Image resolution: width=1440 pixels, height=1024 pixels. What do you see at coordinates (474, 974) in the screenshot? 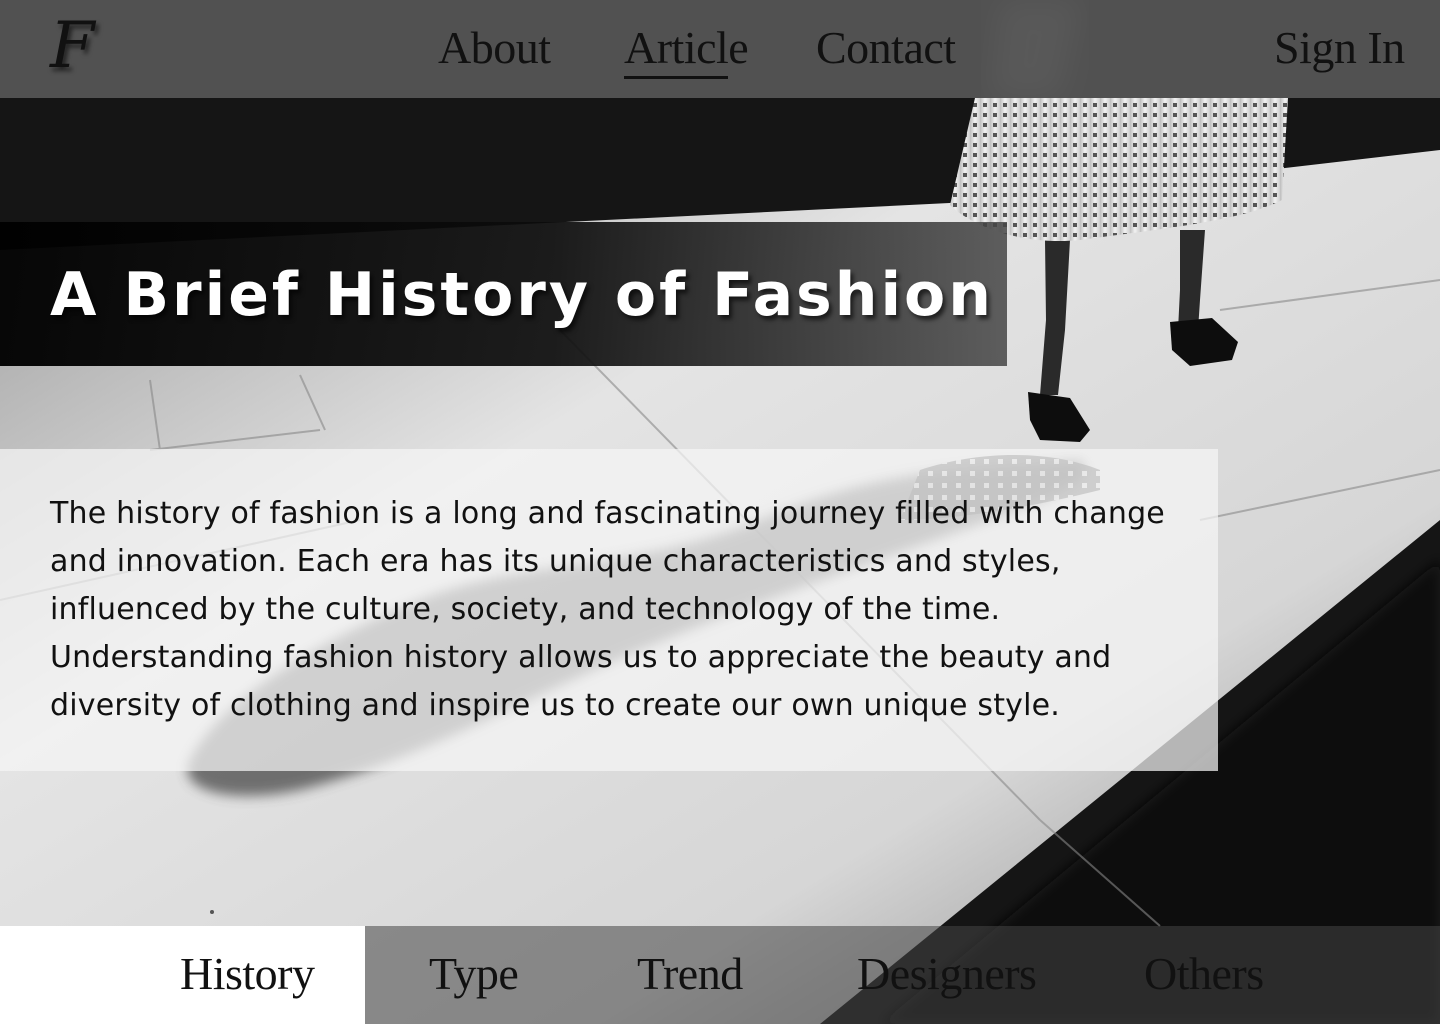
I see `tab-type: Type` at bounding box center [474, 974].